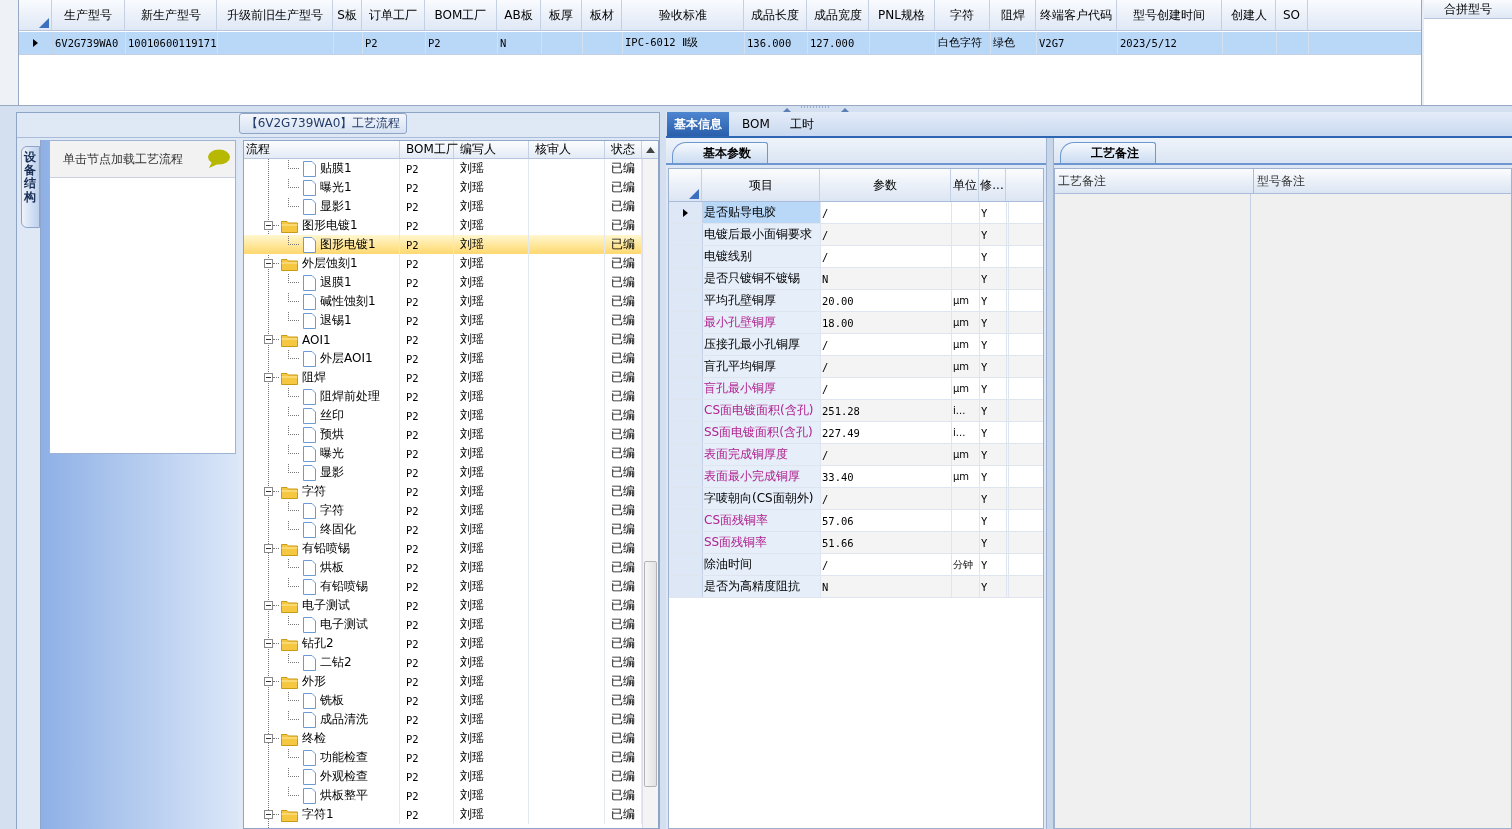  What do you see at coordinates (561, 15) in the screenshot?
I see `column-header: 板厚` at bounding box center [561, 15].